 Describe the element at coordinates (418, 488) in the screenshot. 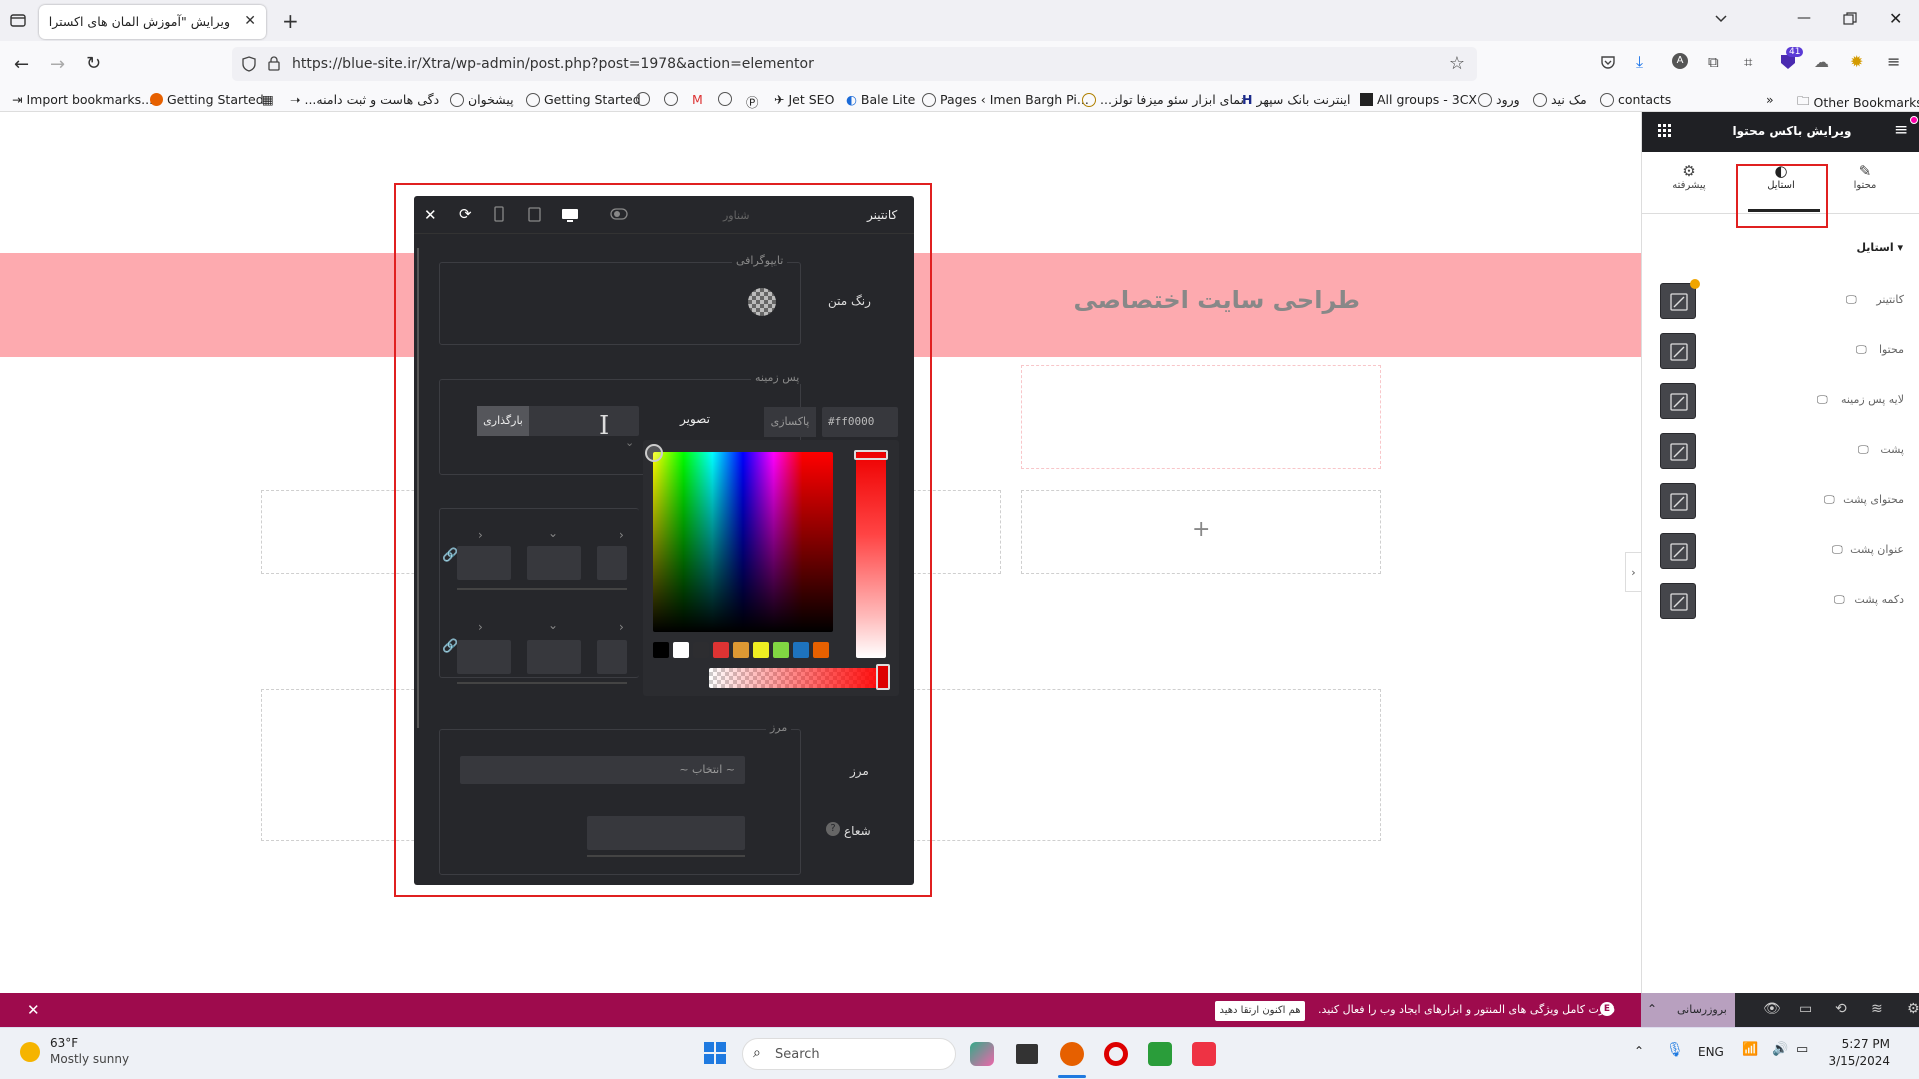

I see `popover-scrollbar` at that location.